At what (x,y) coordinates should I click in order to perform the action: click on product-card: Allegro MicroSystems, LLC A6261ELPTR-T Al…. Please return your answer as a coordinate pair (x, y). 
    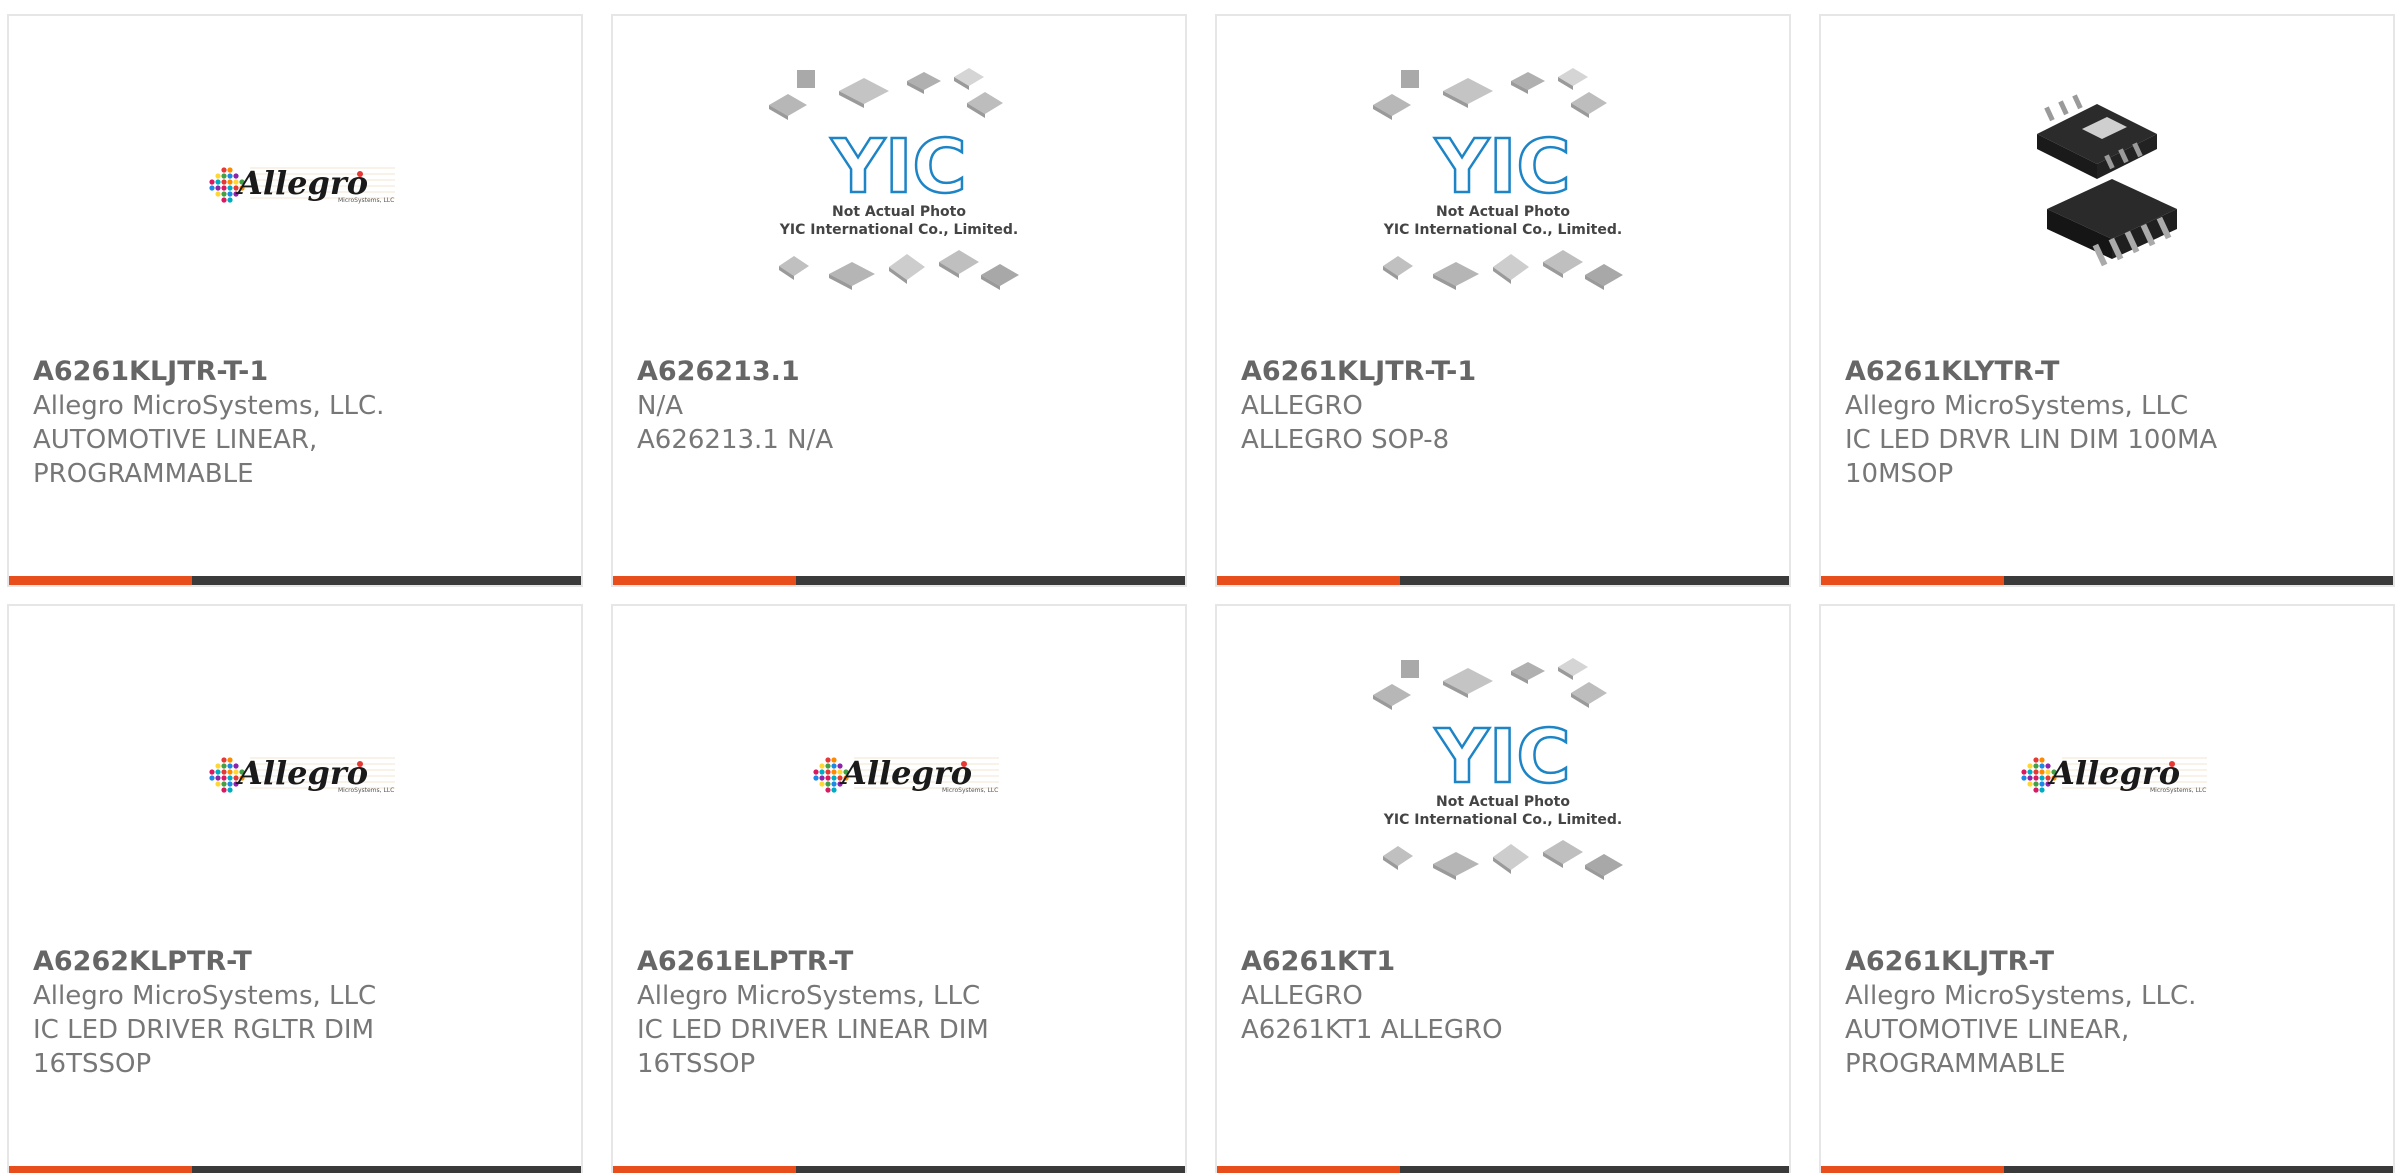
    Looking at the image, I should click on (899, 888).